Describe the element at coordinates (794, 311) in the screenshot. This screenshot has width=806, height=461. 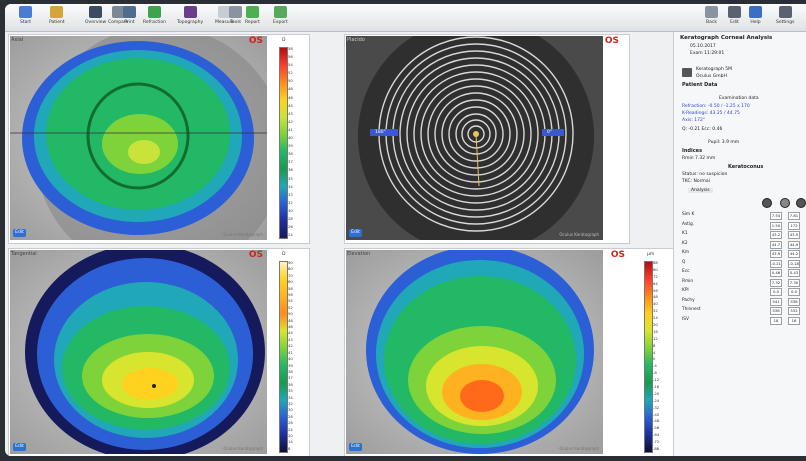
I see `value-os-field: 532` at that location.